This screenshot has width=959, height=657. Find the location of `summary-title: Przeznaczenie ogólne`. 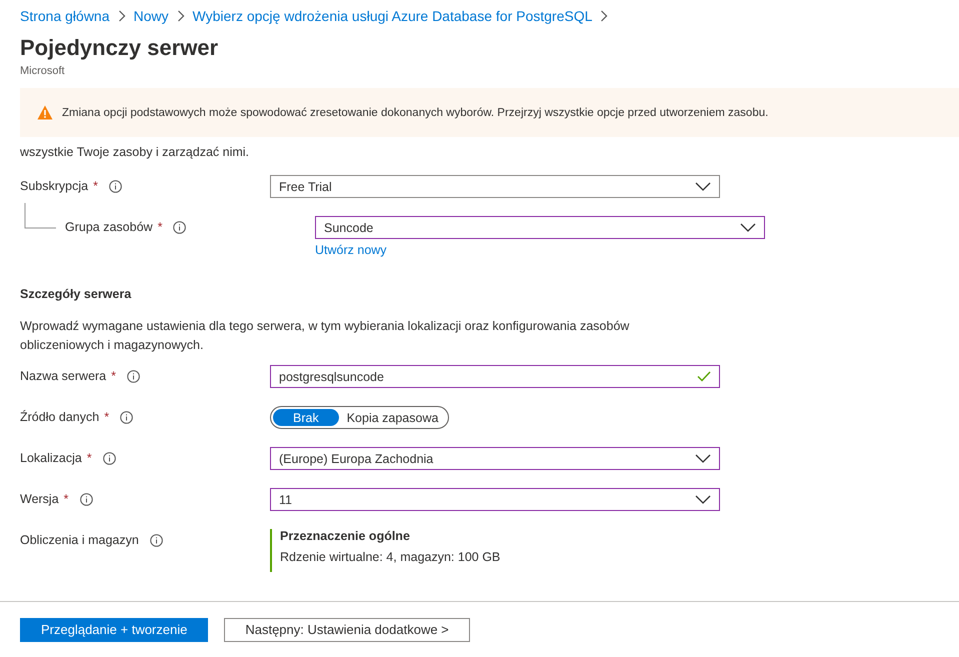

summary-title: Przeznaczenie ogólne is located at coordinates (345, 536).